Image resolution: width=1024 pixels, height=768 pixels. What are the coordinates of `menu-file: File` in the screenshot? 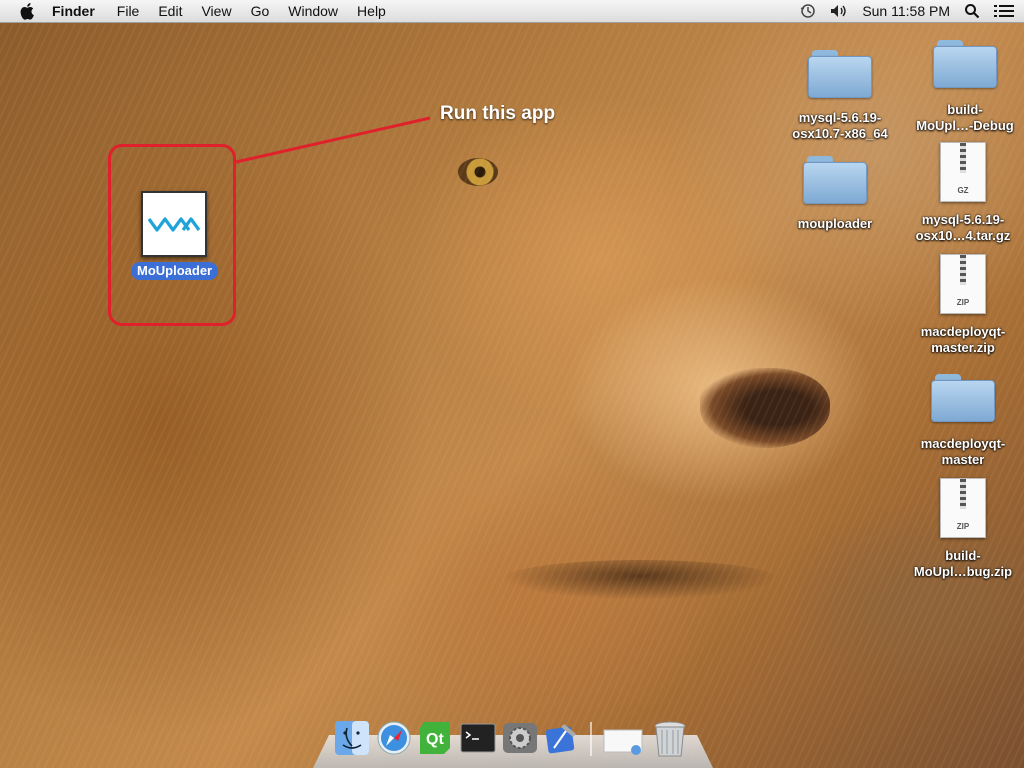 It's located at (128, 11).